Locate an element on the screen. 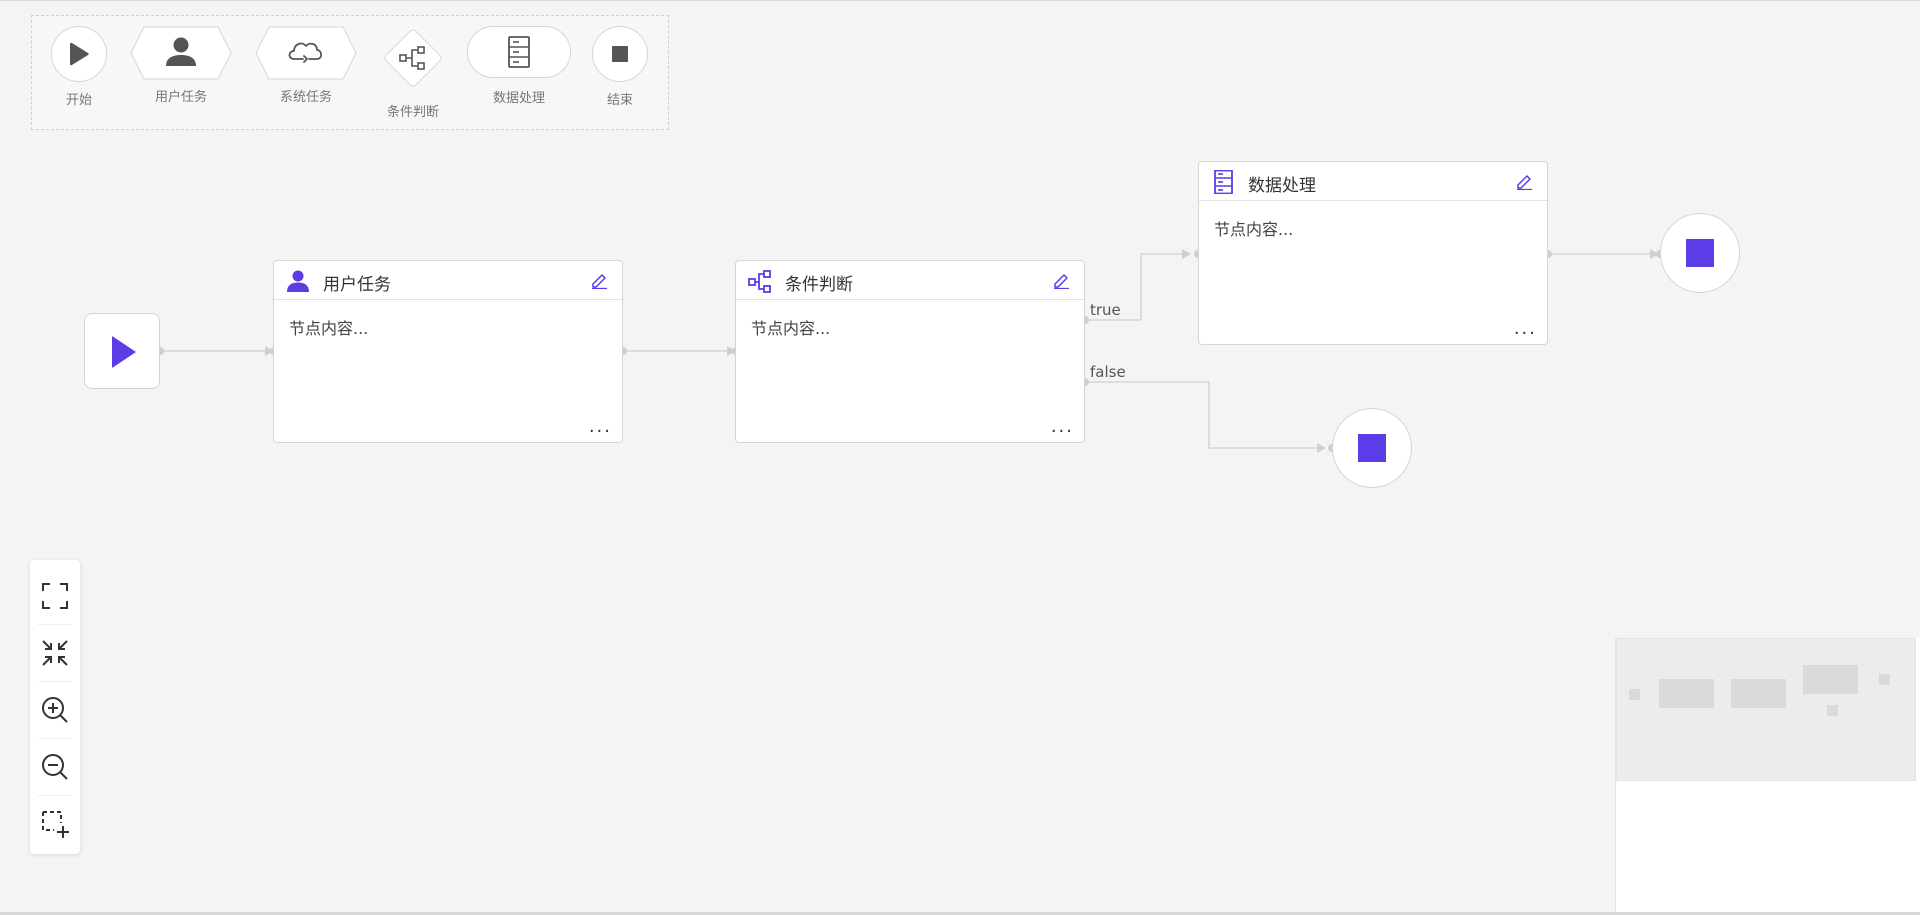 The image size is (1920, 915). node-header: 数据处理 is located at coordinates (1373, 181).